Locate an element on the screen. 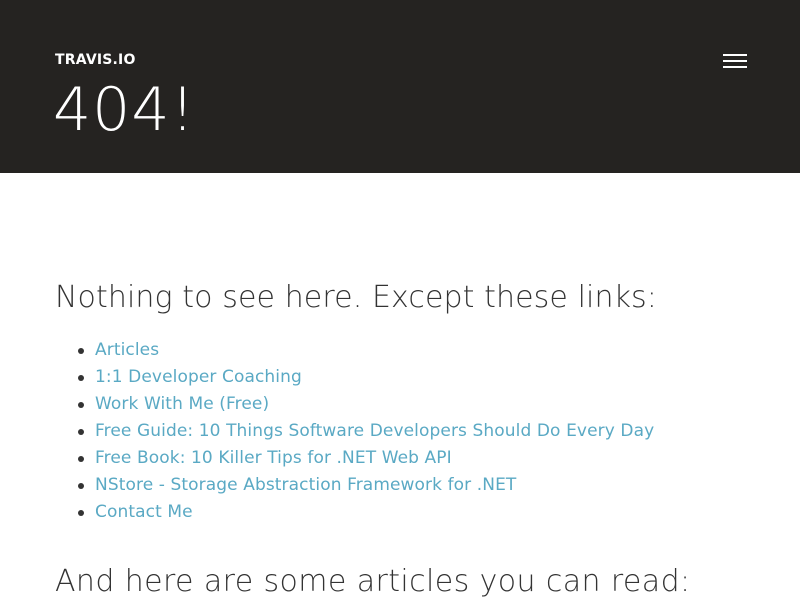 Image resolution: width=800 pixels, height=600 pixels. list-item: 1:1 Developer Coaching is located at coordinates (354, 377).